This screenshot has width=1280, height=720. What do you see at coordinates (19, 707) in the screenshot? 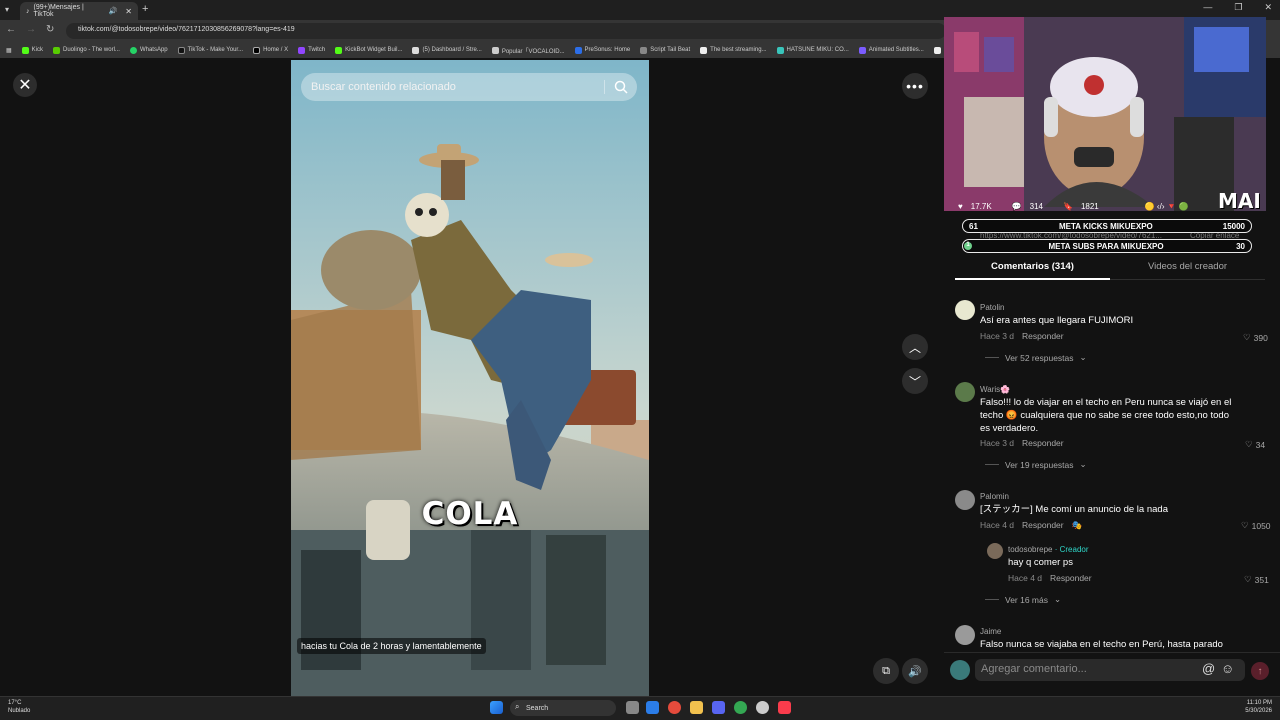
I see `weather-widget: 17°C Nublado` at bounding box center [19, 707].